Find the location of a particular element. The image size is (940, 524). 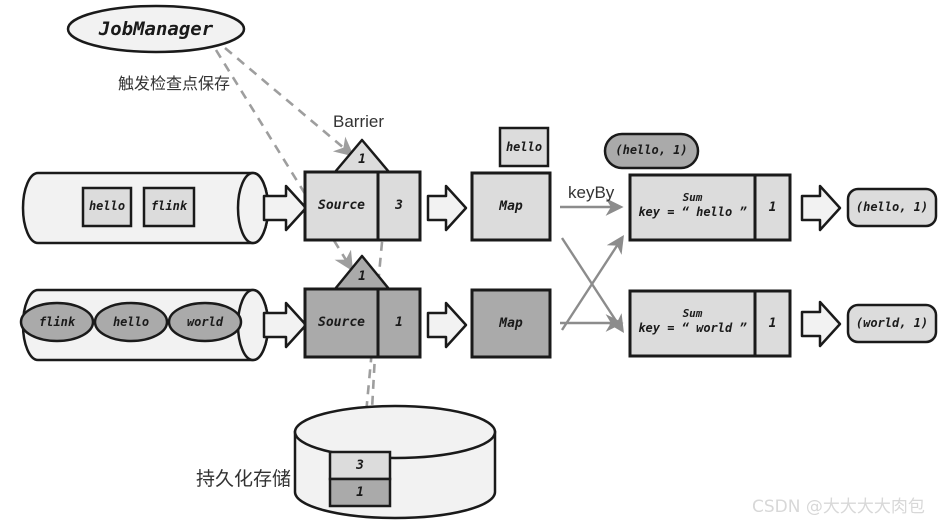

sum-input-token-pill is located at coordinates (651, 151).